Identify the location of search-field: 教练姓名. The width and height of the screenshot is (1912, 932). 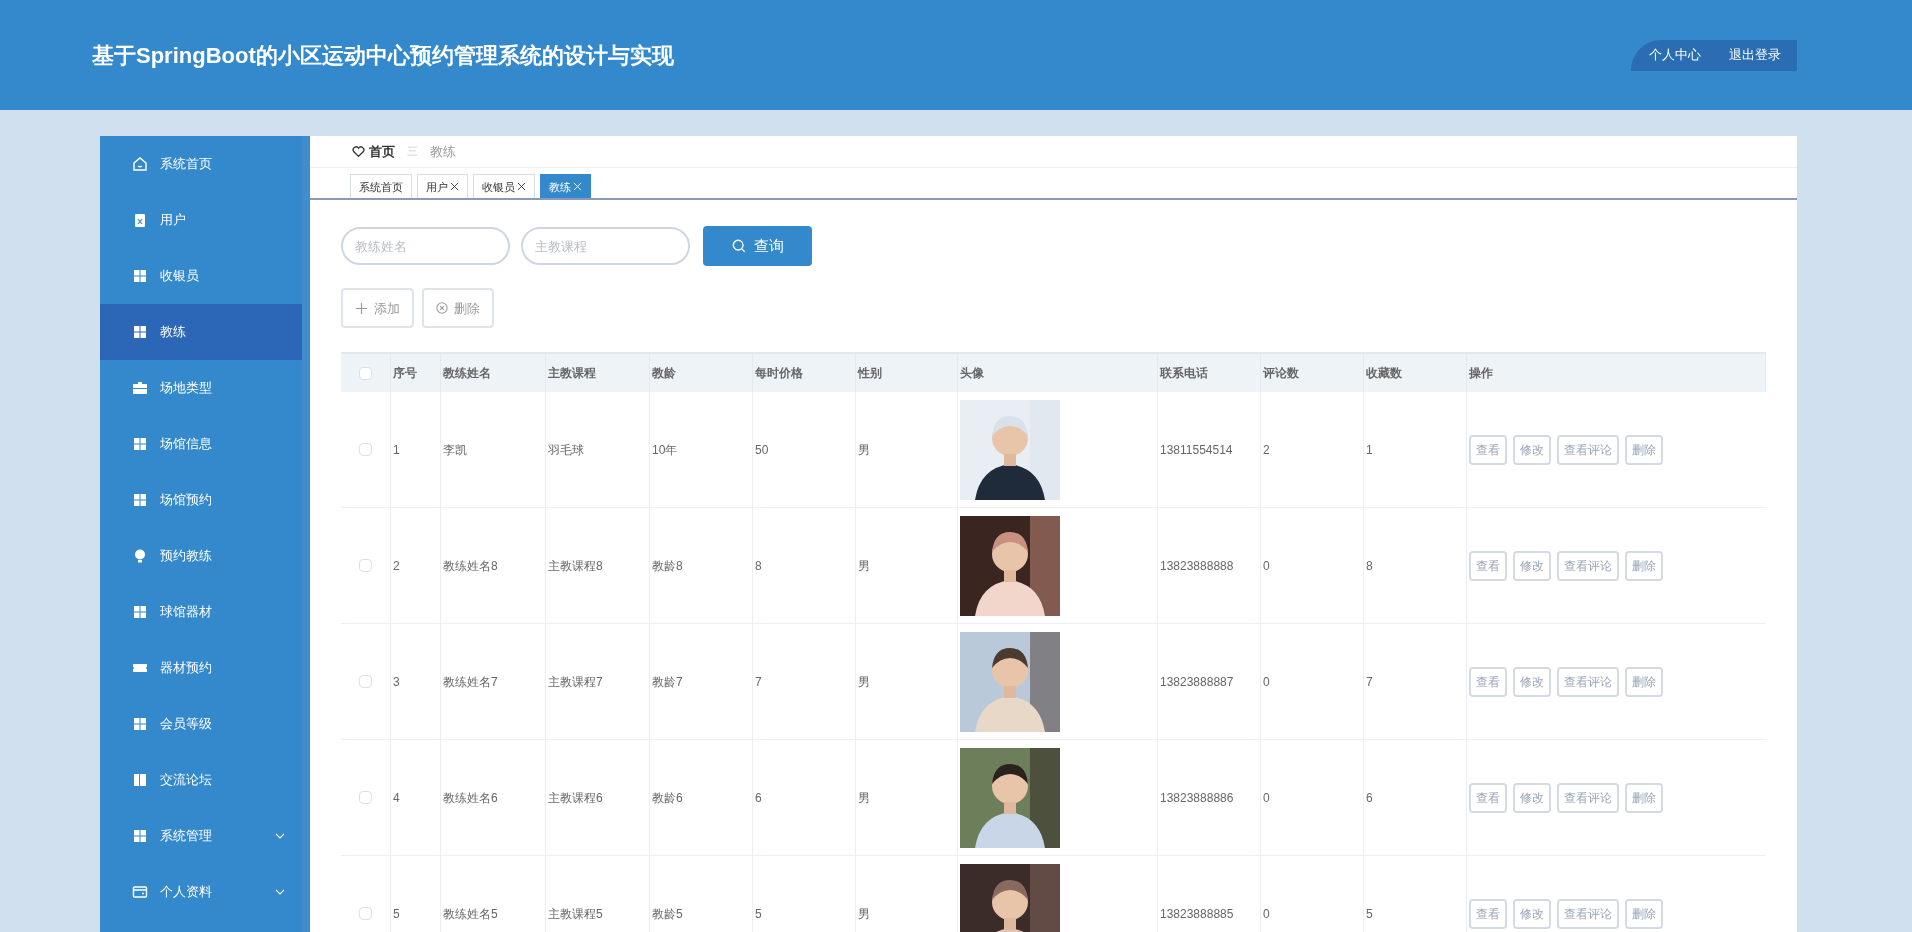
(425, 246).